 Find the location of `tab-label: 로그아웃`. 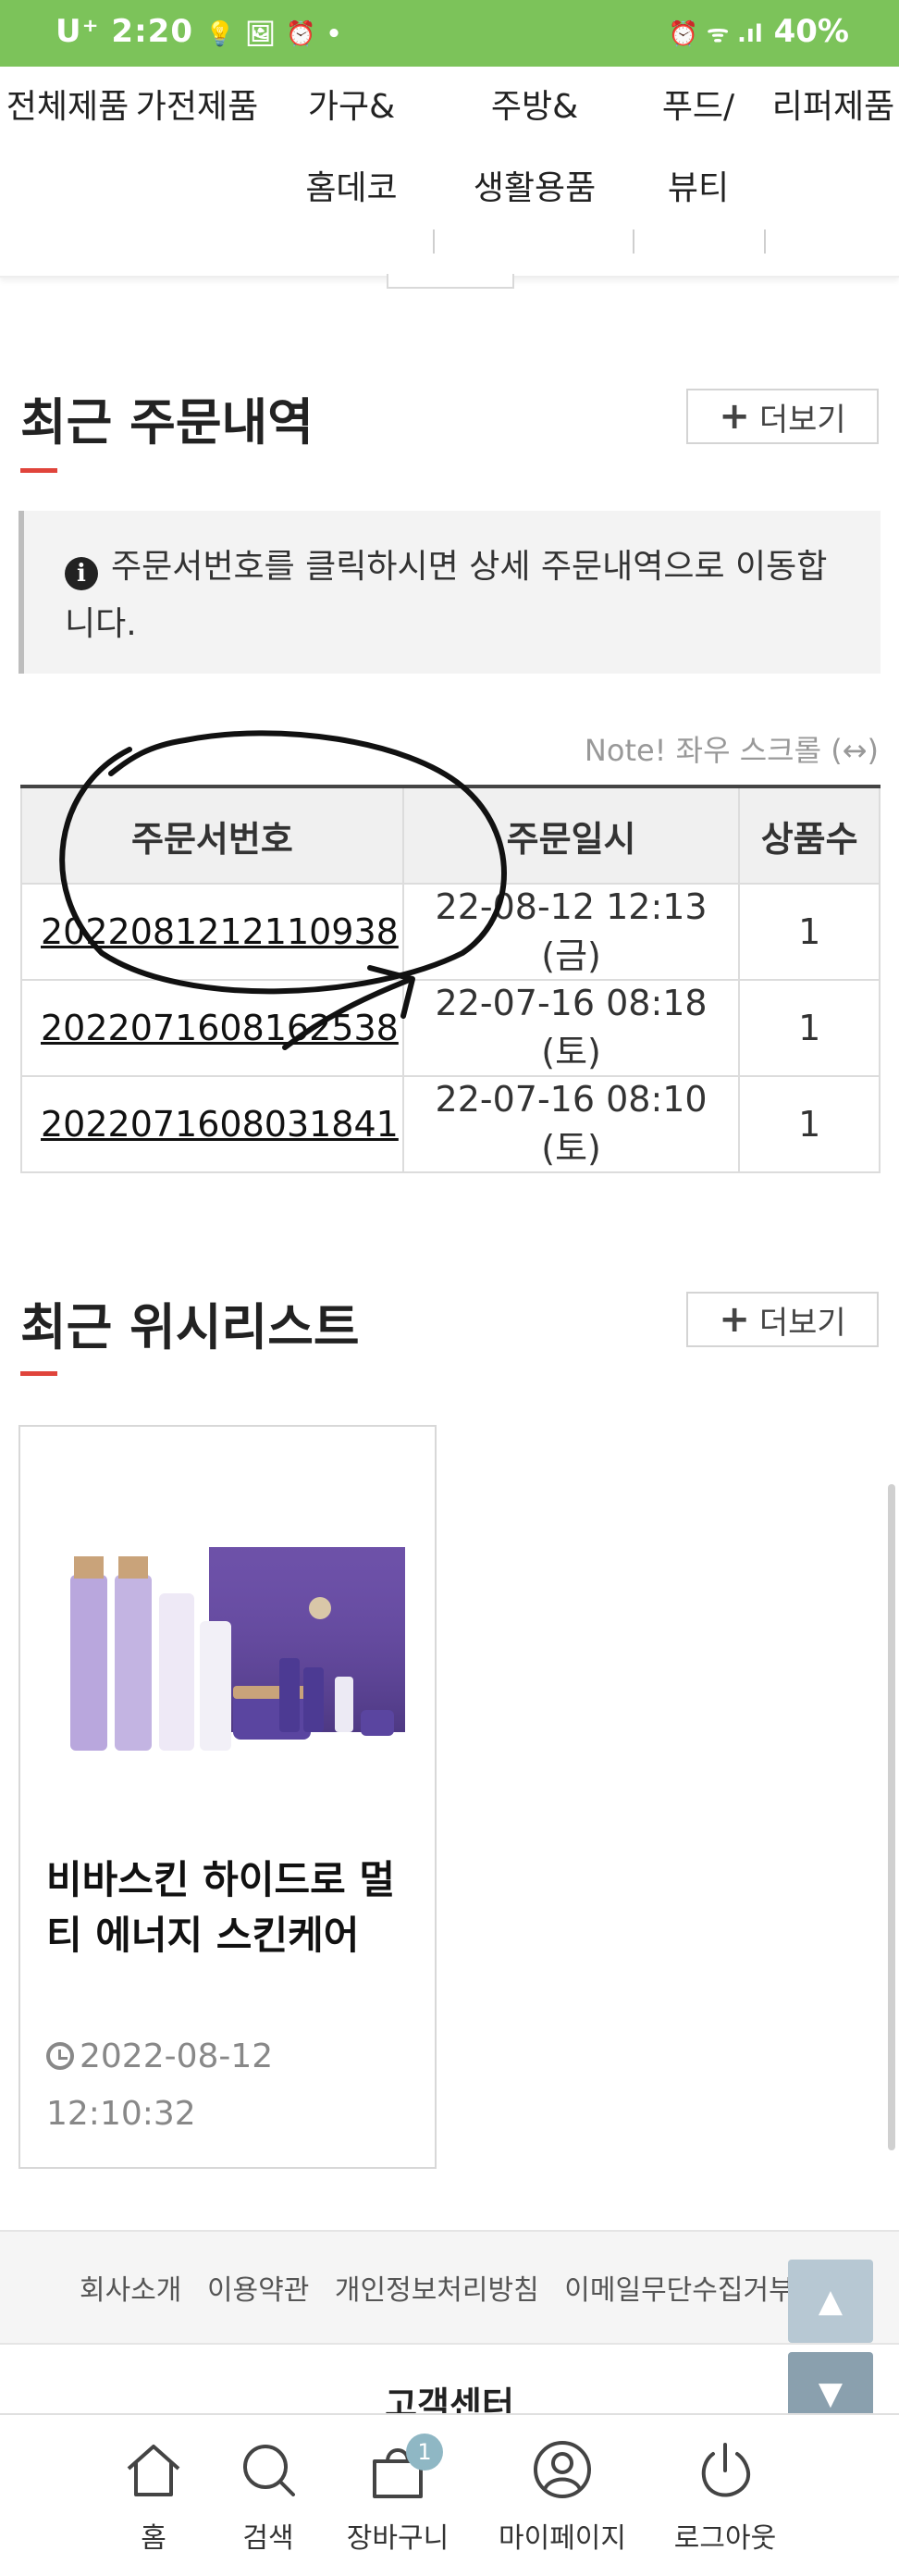

tab-label: 로그아웃 is located at coordinates (725, 2538).